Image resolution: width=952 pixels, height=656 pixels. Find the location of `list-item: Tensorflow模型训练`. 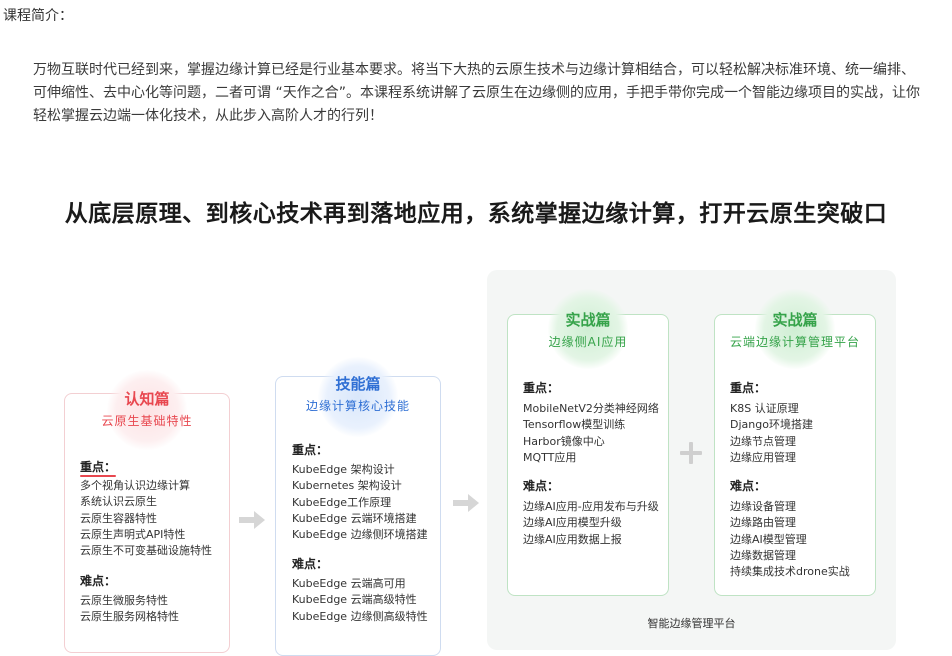

list-item: Tensorflow模型训练 is located at coordinates (574, 425).